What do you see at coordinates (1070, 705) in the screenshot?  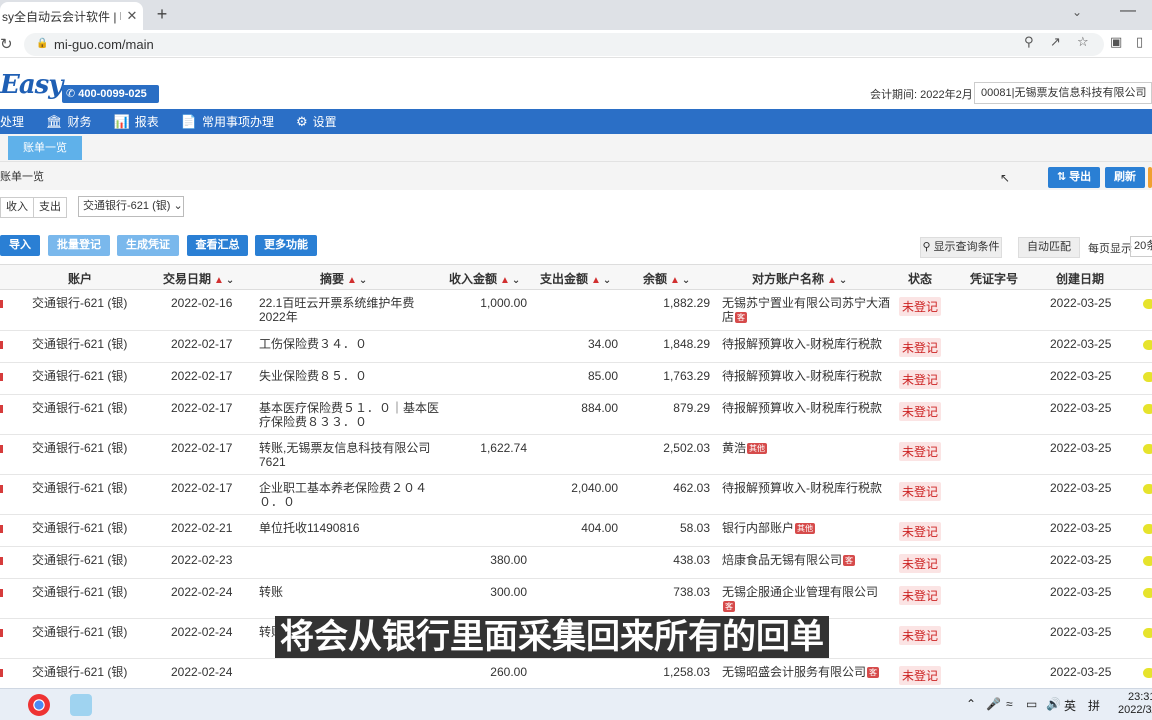 I see `ime-language: 英` at bounding box center [1070, 705].